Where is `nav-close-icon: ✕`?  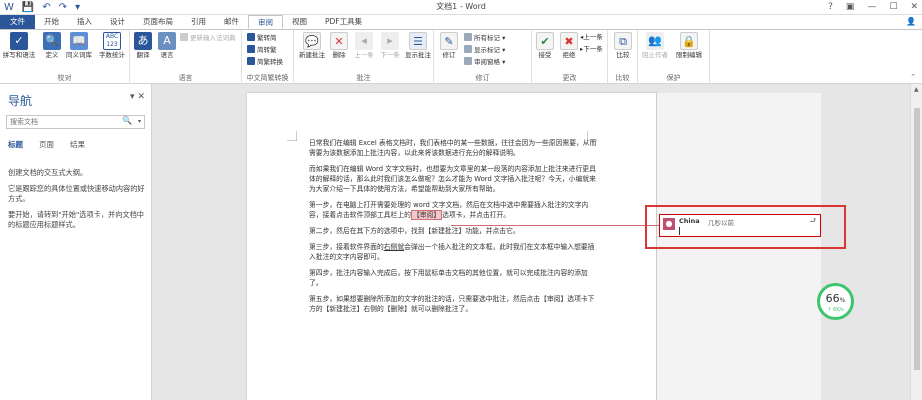
nav-close-icon: ✕ is located at coordinates (141, 97).